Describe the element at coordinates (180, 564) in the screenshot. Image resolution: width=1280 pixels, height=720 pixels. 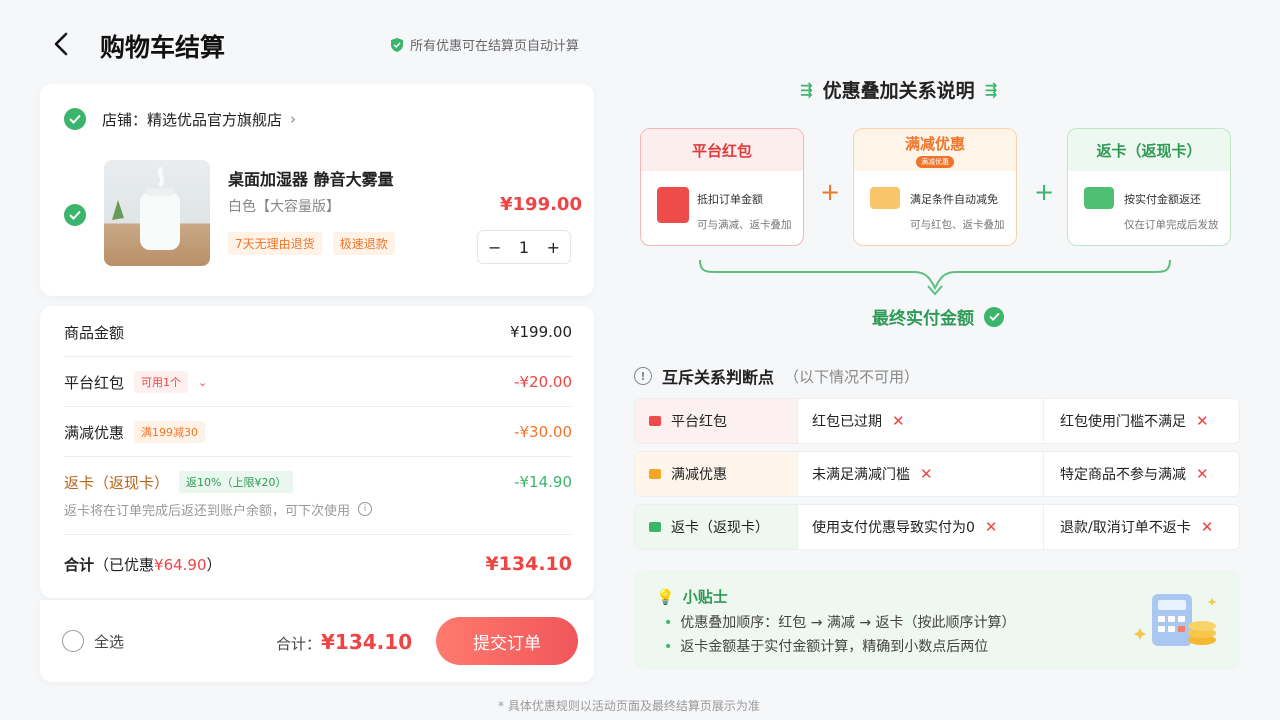
I see `total-discount-value: ¥64.90` at that location.